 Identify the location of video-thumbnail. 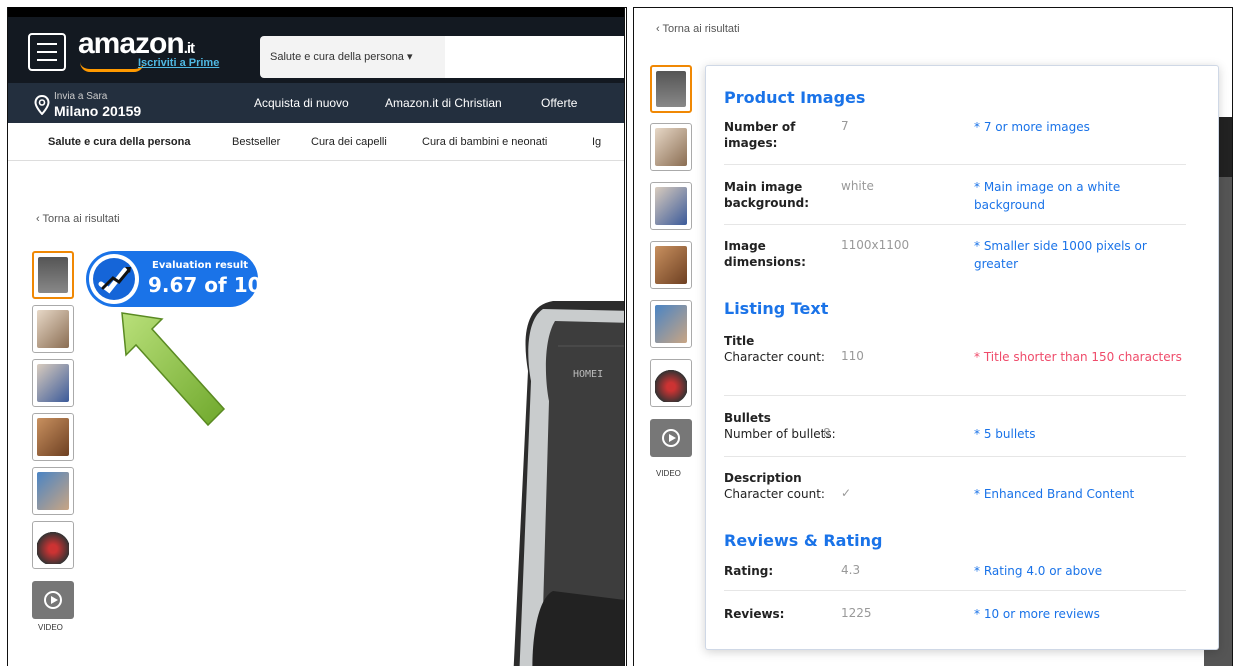
(53, 600).